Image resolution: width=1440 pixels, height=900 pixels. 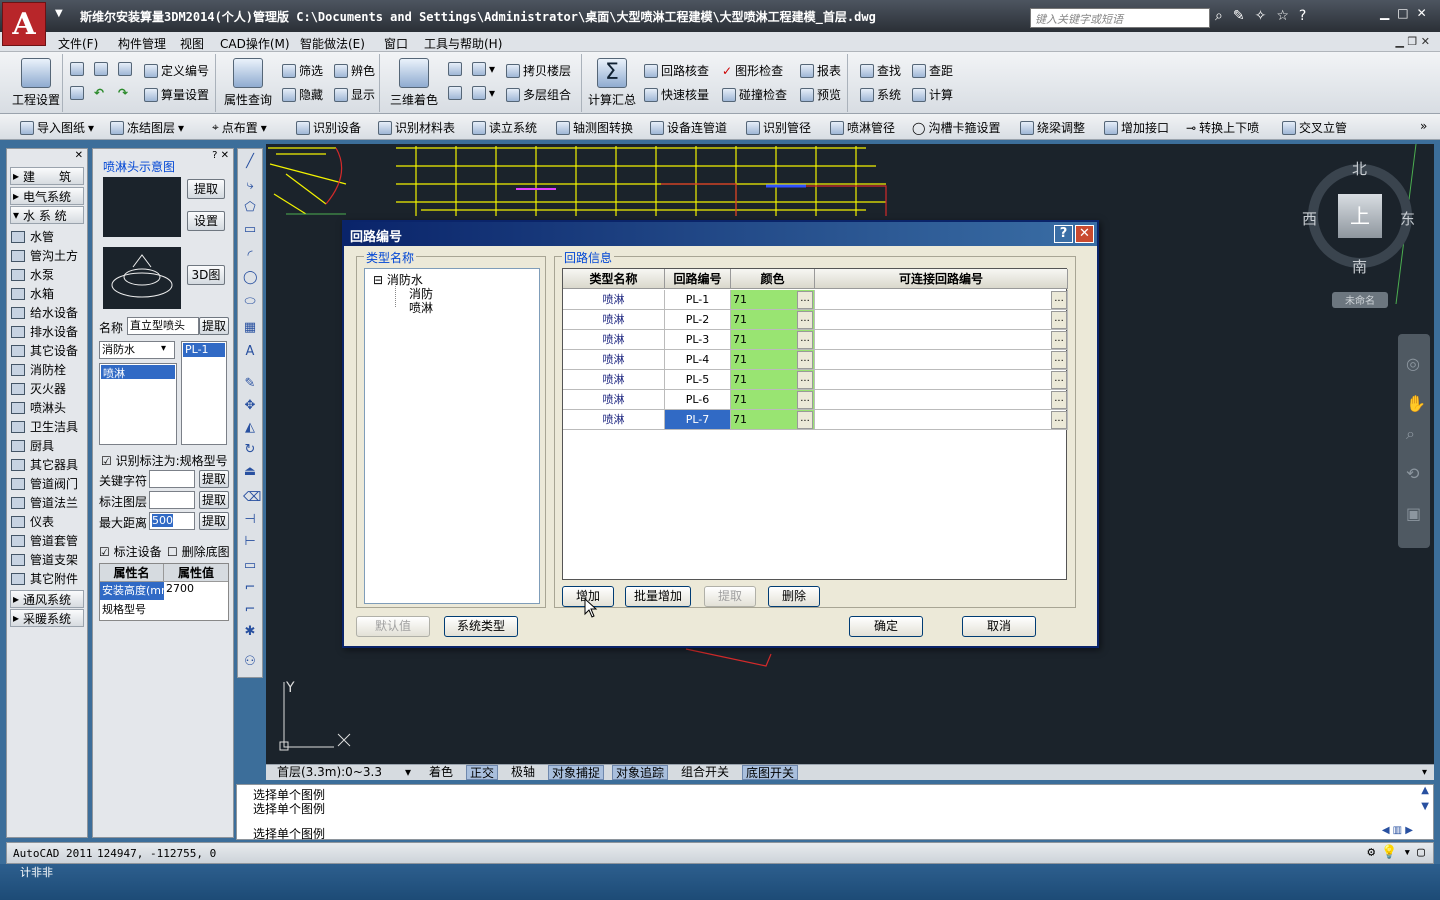 I want to click on loop-list-item: PL-1, so click(x=204, y=350).